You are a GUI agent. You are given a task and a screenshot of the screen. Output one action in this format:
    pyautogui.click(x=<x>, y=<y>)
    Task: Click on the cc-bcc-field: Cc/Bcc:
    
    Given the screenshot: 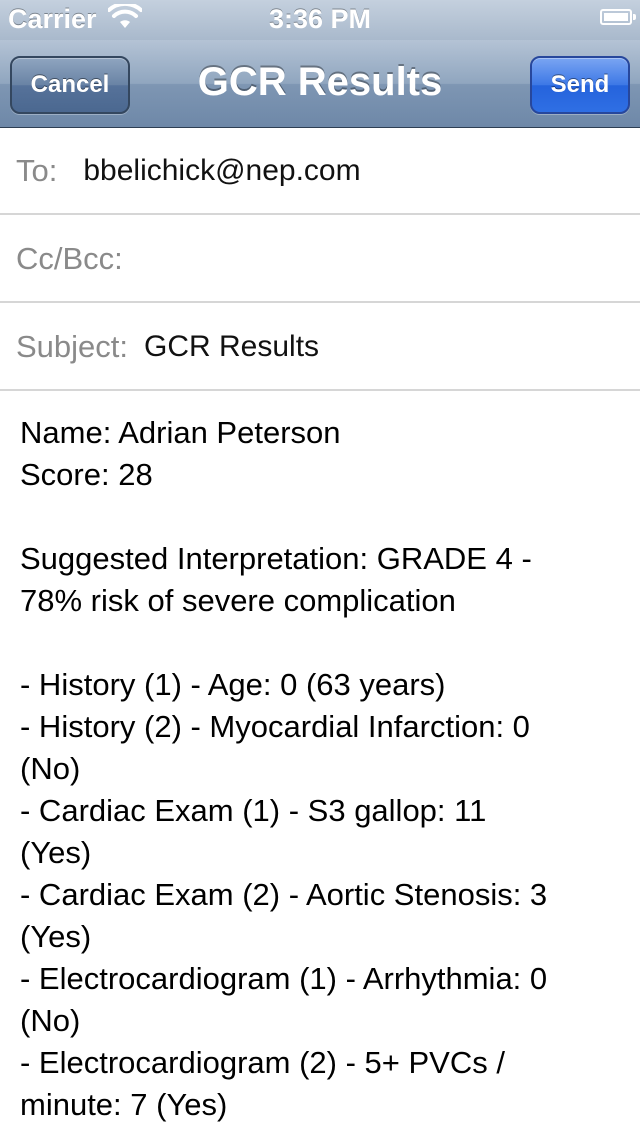 What is the action you would take?
    pyautogui.click(x=320, y=259)
    